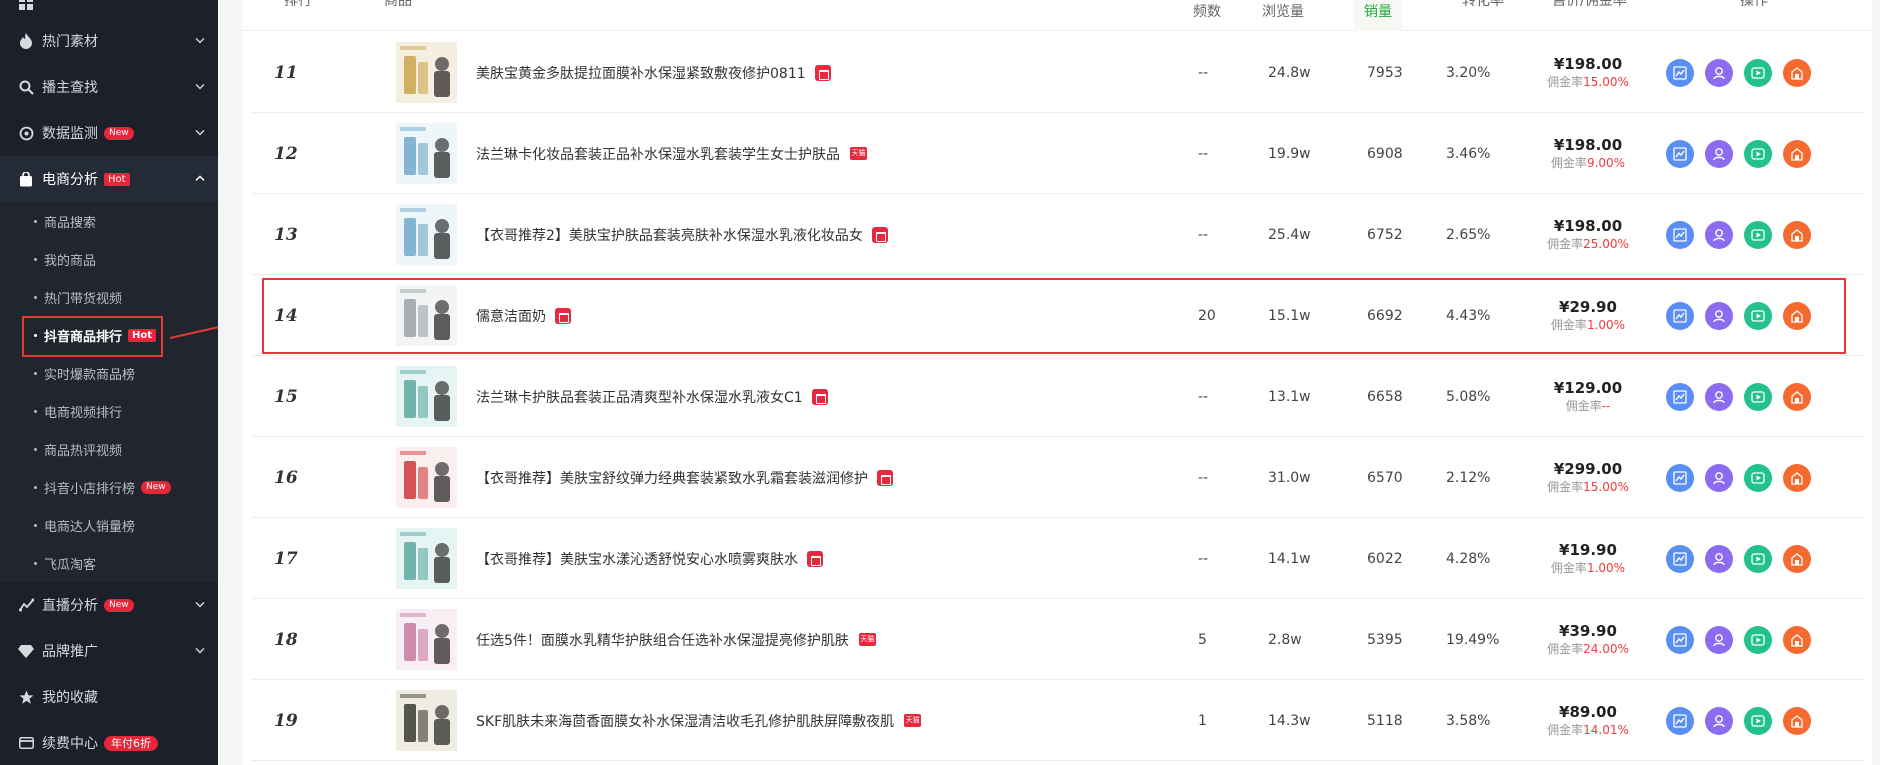 The height and width of the screenshot is (765, 1880). What do you see at coordinates (109, 133) in the screenshot?
I see `sidebar-item-data-monitor: 数据监测 New` at bounding box center [109, 133].